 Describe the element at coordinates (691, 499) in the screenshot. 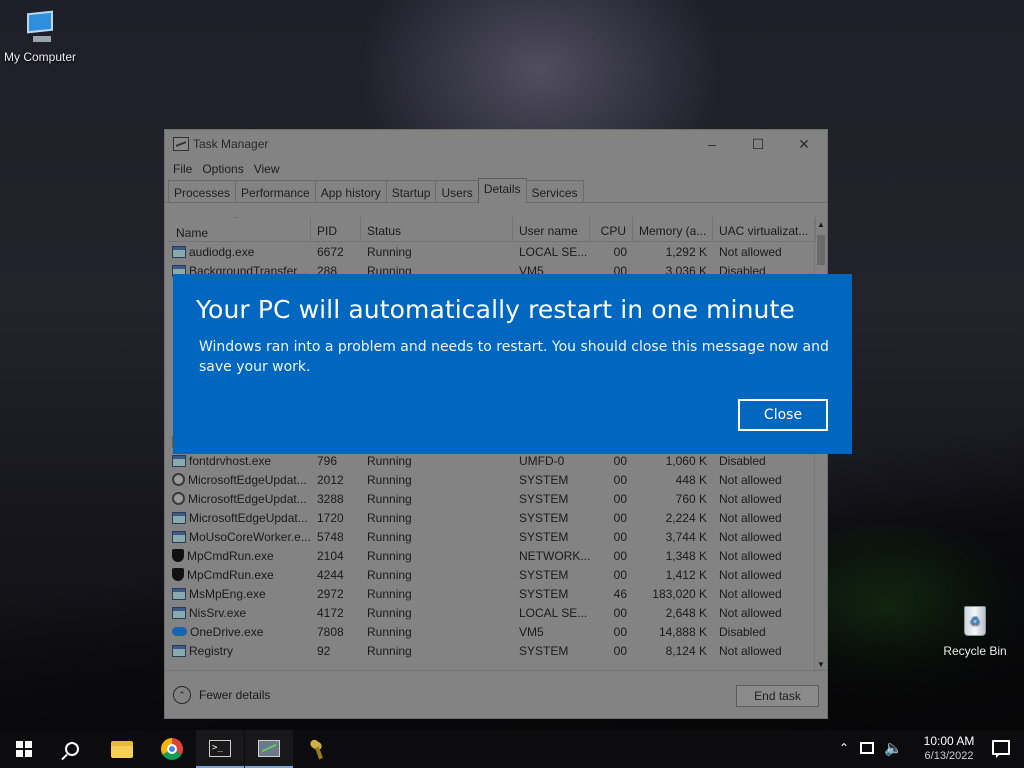

I see `process-memory: 760 K` at that location.